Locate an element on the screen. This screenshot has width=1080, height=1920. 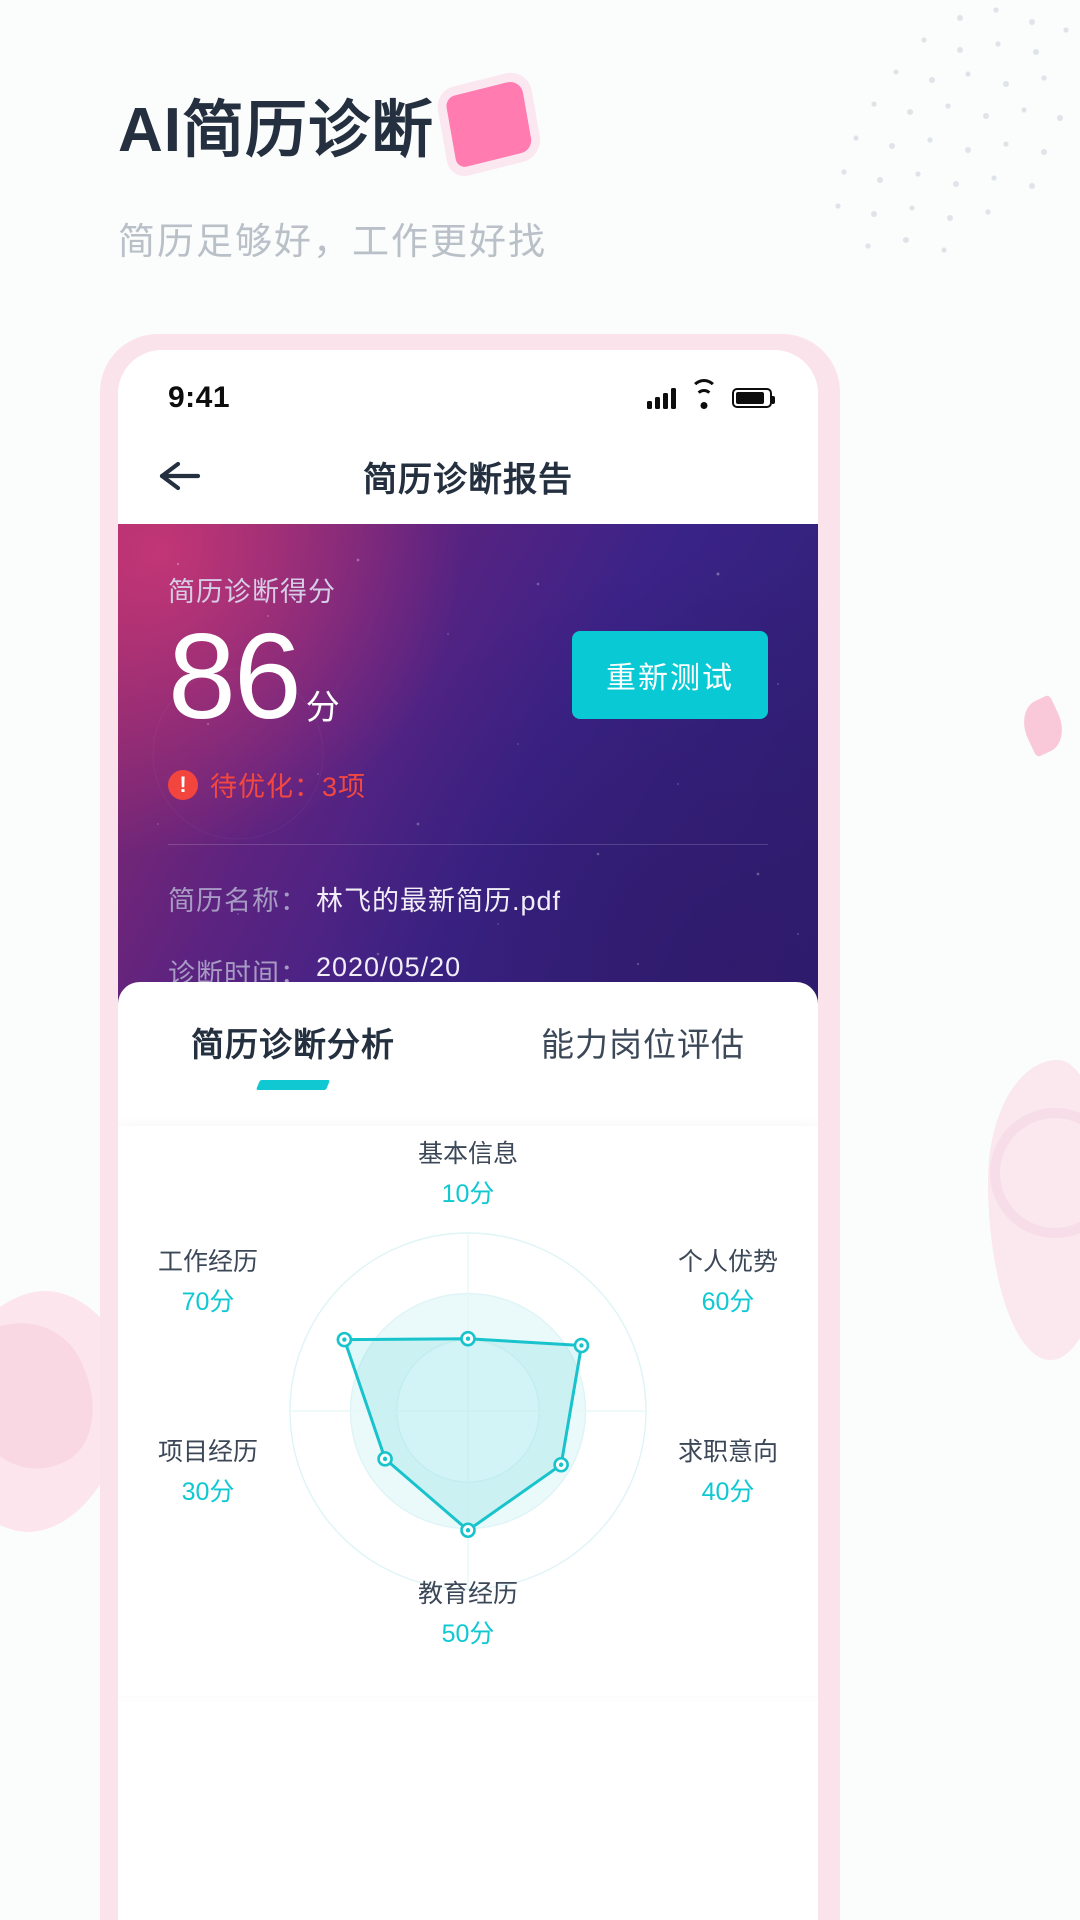
tab-bar: 简历诊断分析 能力岗位评估 is located at coordinates (468, 1050).